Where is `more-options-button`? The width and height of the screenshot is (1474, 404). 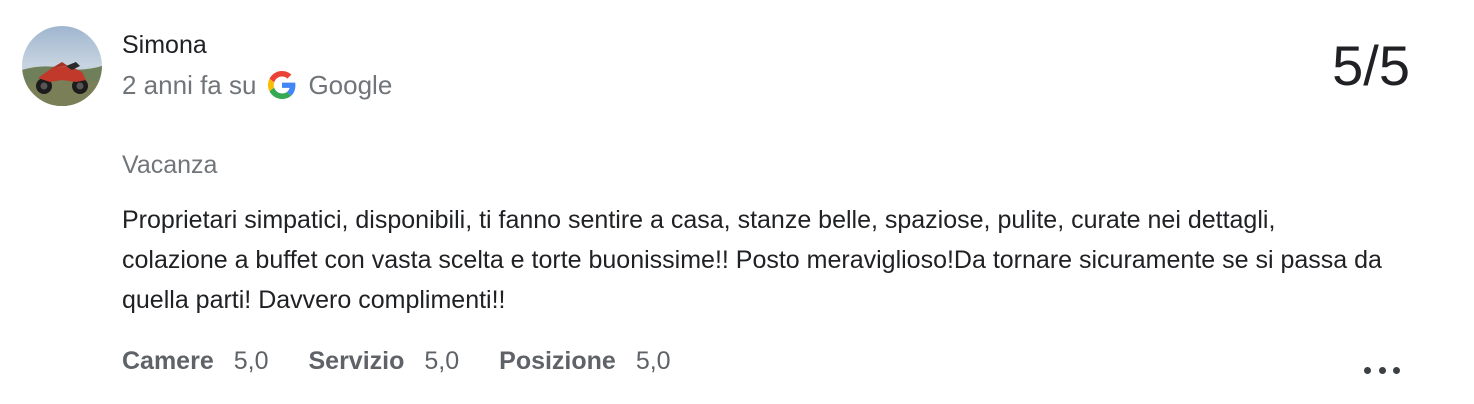
more-options-button is located at coordinates (1382, 370).